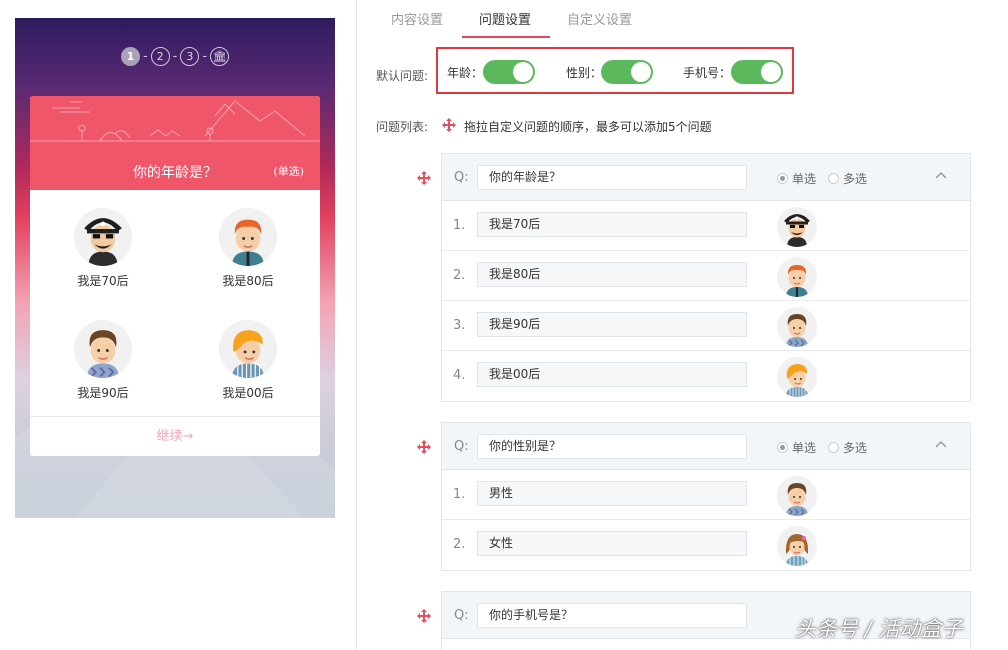 This screenshot has height=650, width=1008. What do you see at coordinates (160, 56) in the screenshot?
I see `step-2: 2` at bounding box center [160, 56].